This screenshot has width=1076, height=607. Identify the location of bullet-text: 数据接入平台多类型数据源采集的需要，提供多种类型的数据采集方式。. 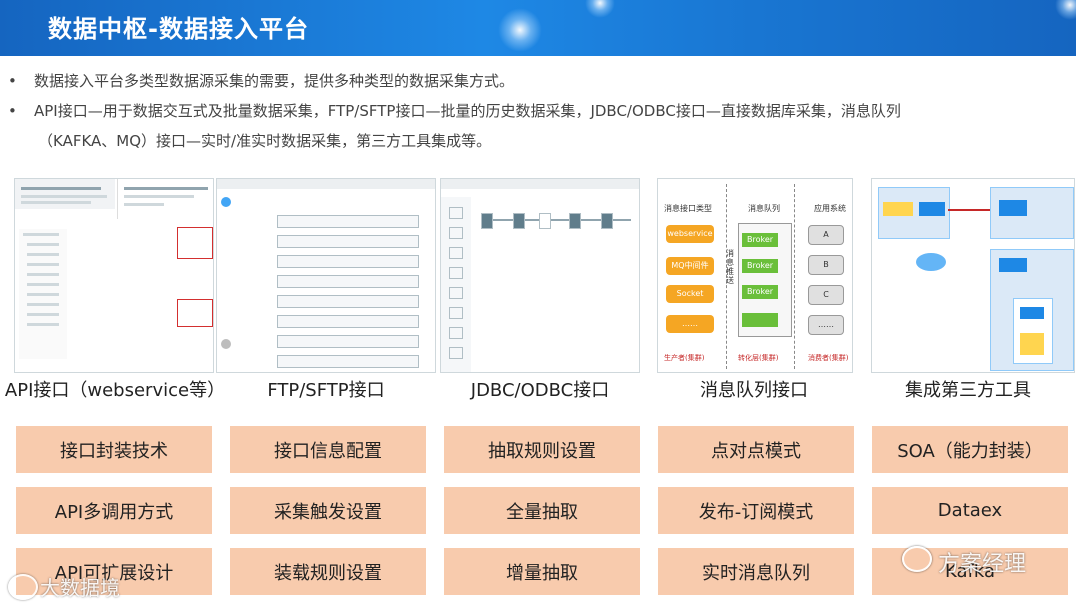
(274, 81).